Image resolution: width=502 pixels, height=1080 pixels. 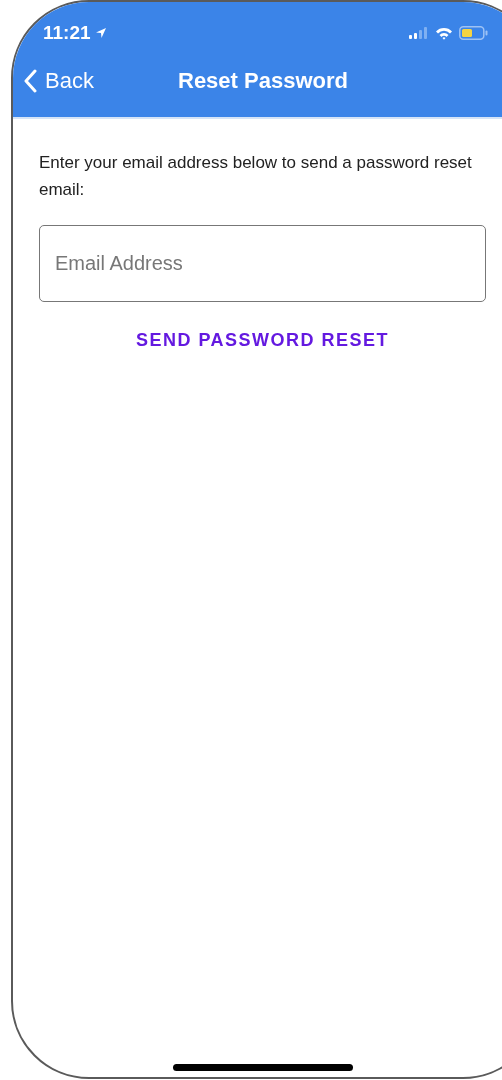 What do you see at coordinates (30, 81) in the screenshot?
I see `chevron-left-icon` at bounding box center [30, 81].